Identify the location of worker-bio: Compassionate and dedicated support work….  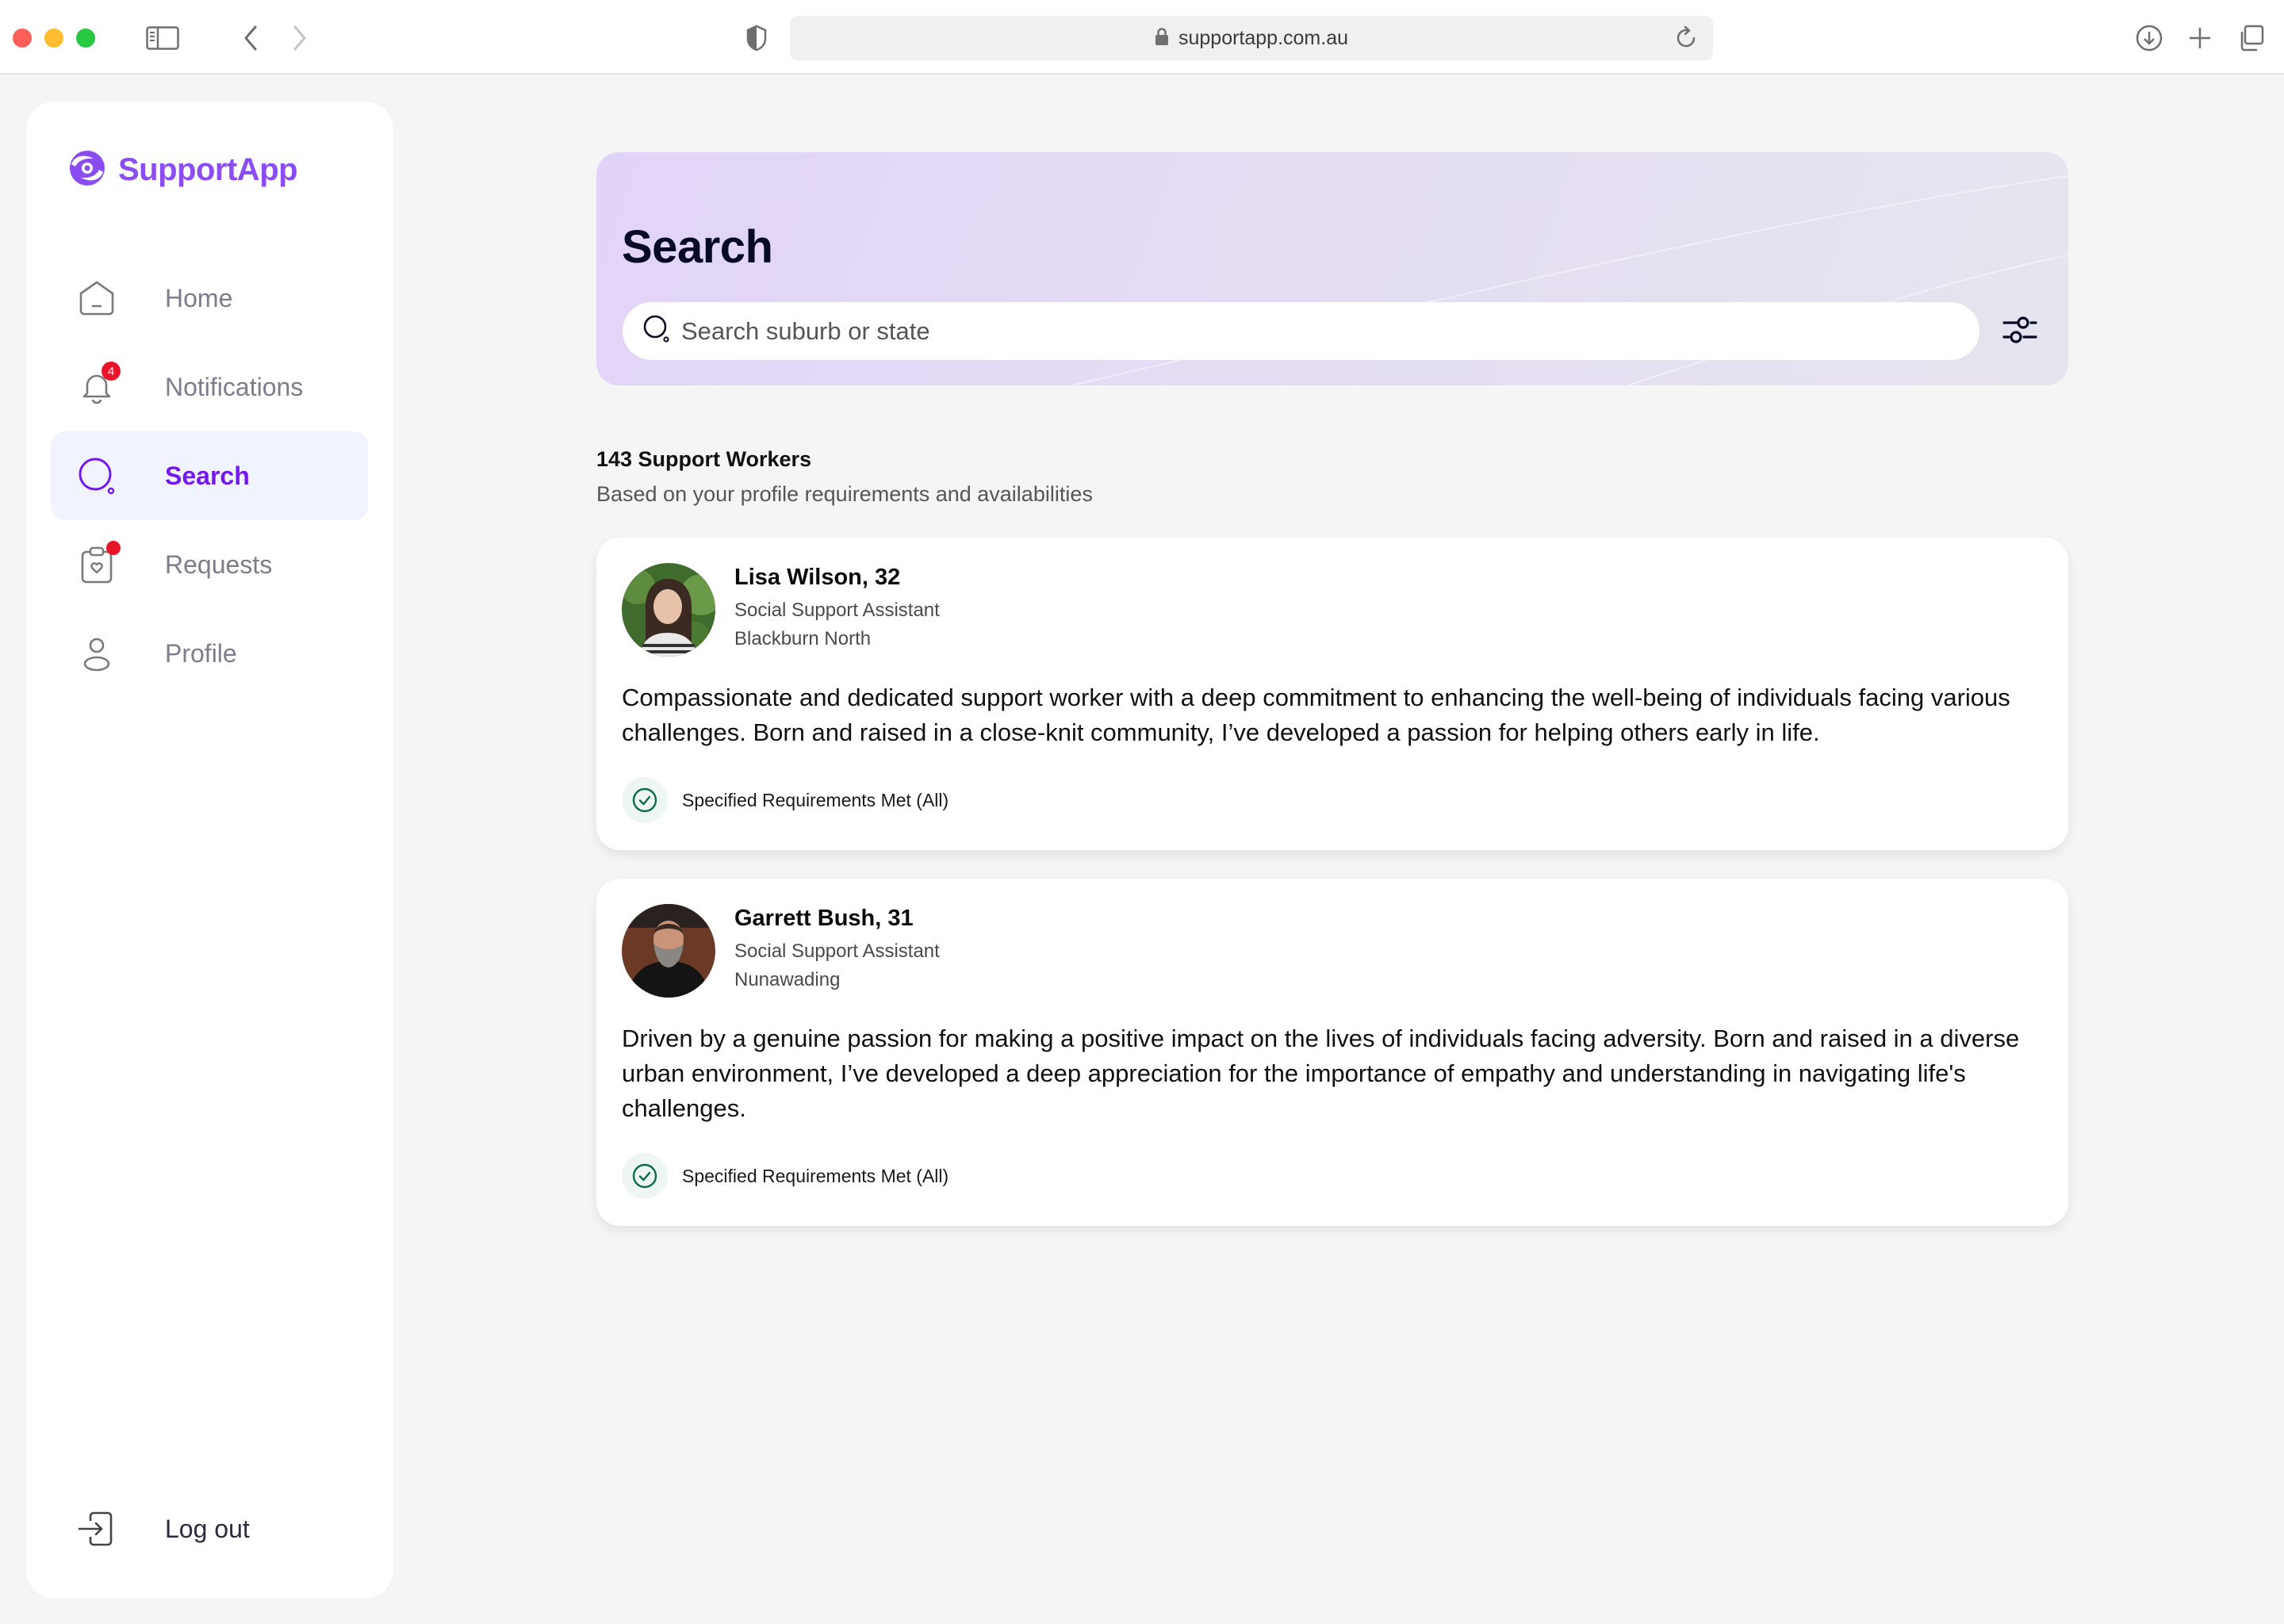
(1316, 715).